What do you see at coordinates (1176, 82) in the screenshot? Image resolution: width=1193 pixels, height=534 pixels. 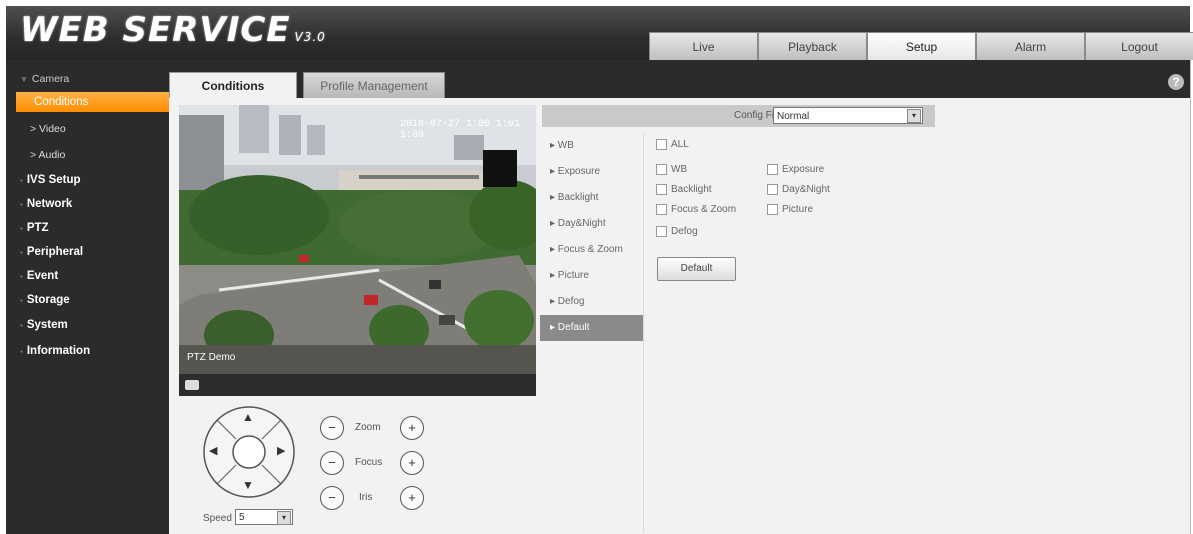 I see `help-icon: ?` at bounding box center [1176, 82].